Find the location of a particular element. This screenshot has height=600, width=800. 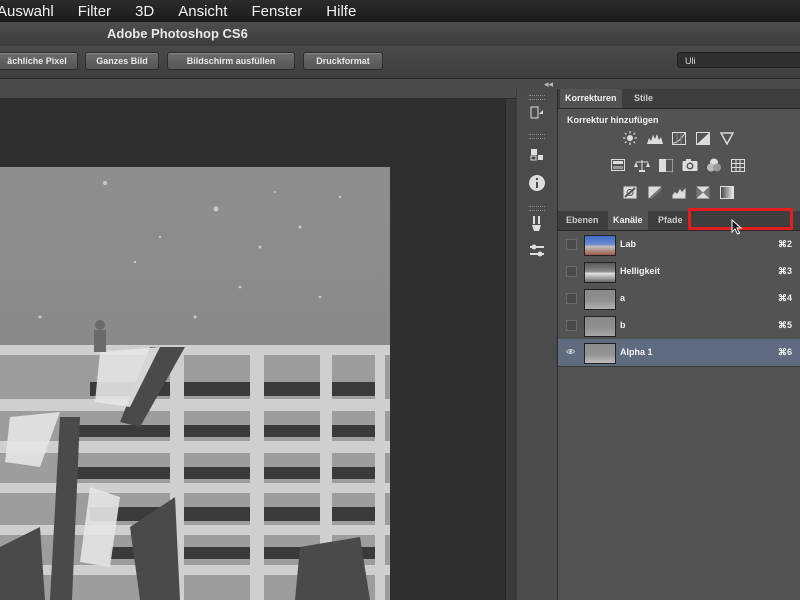

channel-row-b: b ⌘5 is located at coordinates (679, 326).